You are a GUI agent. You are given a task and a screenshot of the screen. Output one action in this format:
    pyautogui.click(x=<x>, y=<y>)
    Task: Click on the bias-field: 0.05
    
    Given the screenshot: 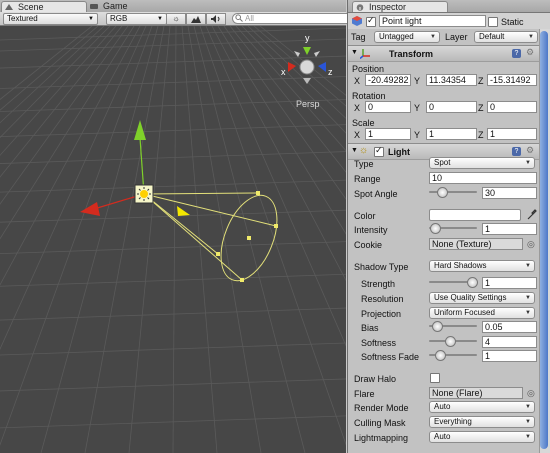 What is the action you would take?
    pyautogui.click(x=509, y=327)
    